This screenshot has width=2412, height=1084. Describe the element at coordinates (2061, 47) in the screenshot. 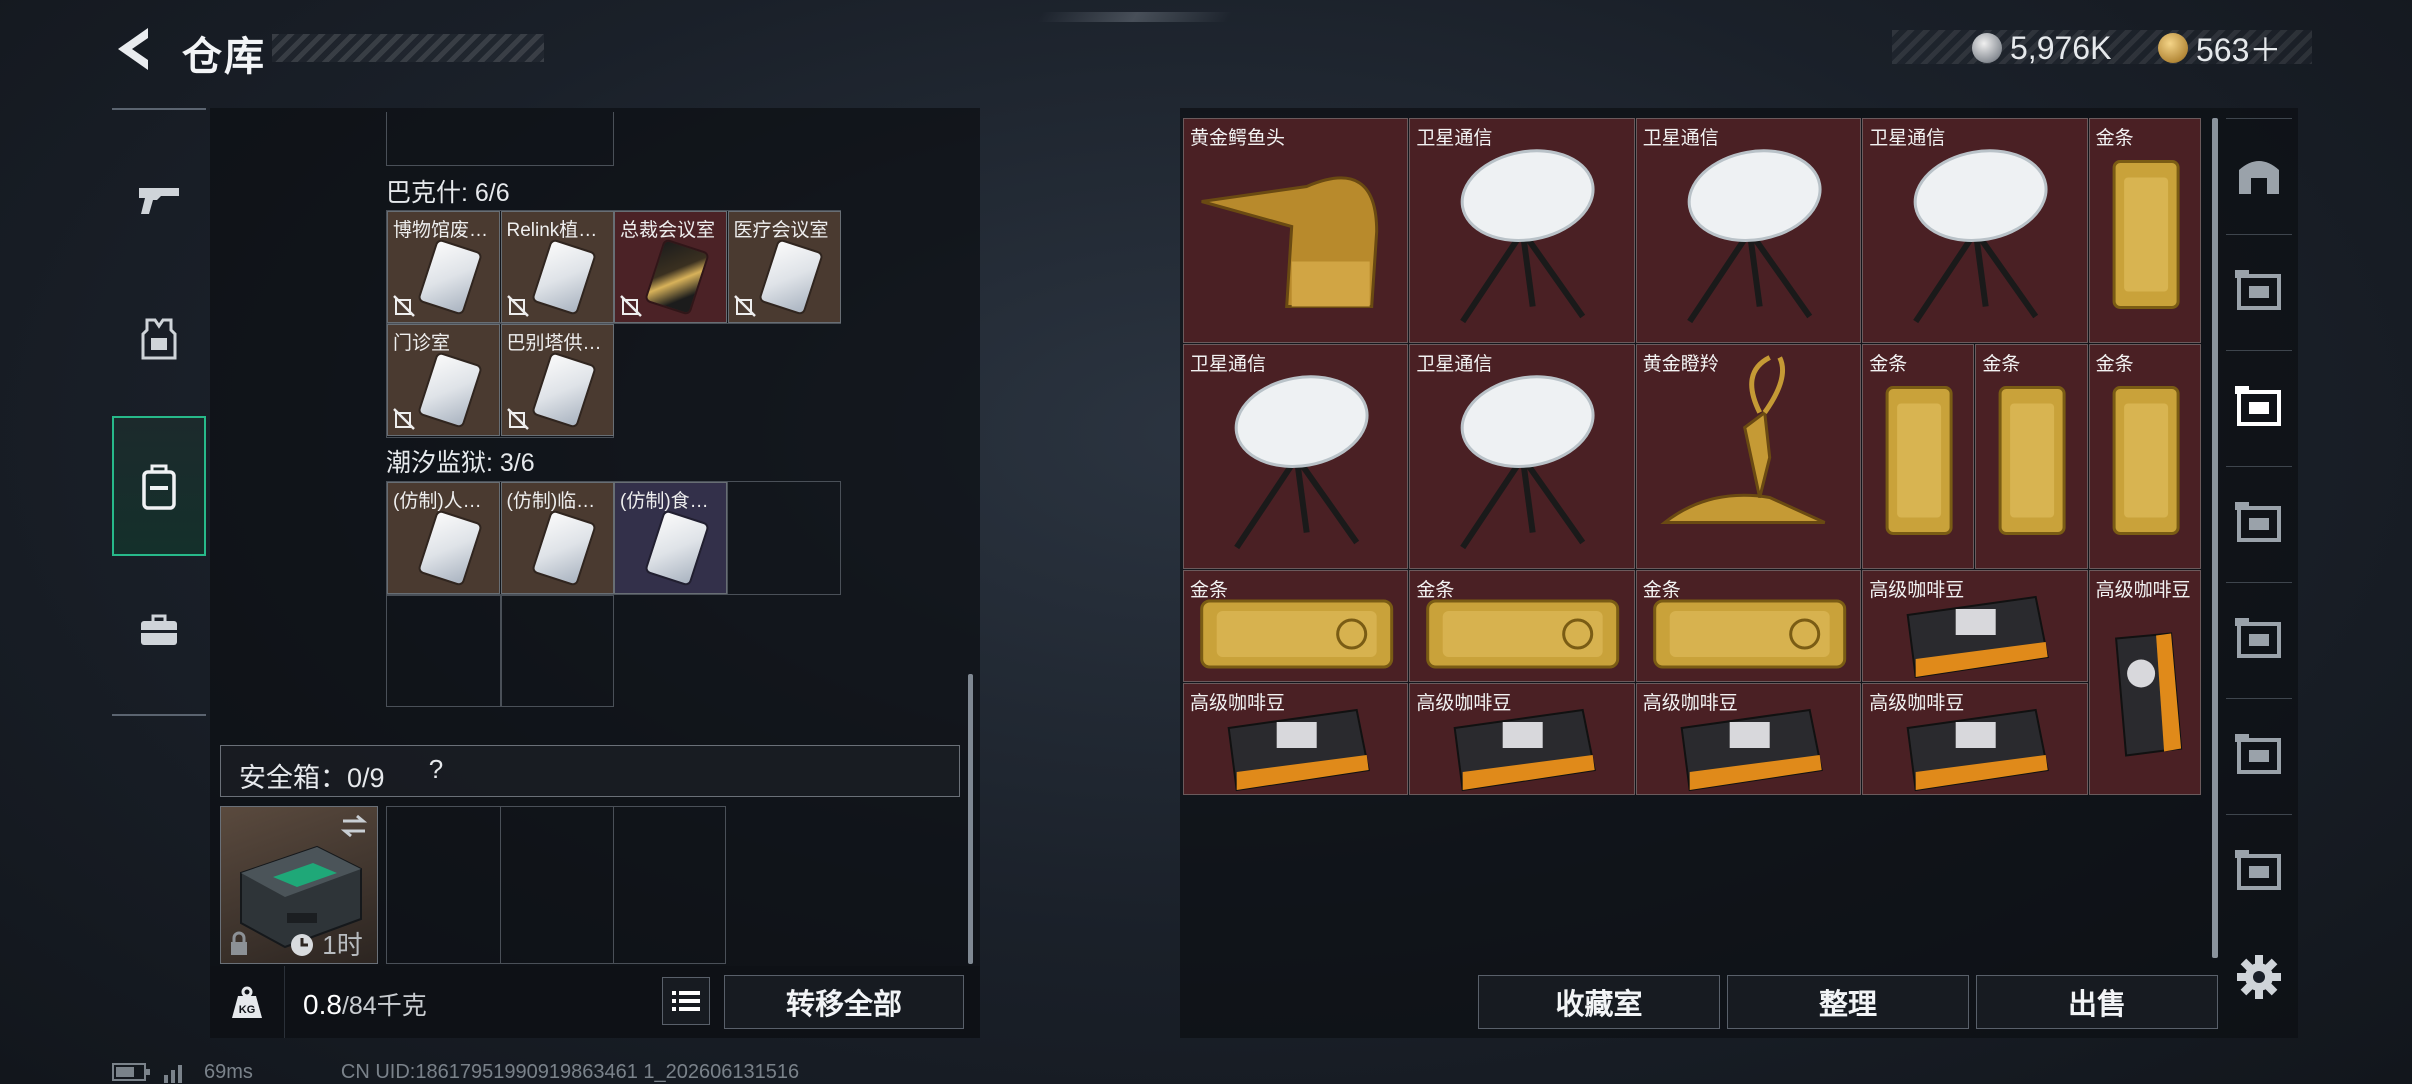

I see `currency-silver-value: 5,976K` at that location.